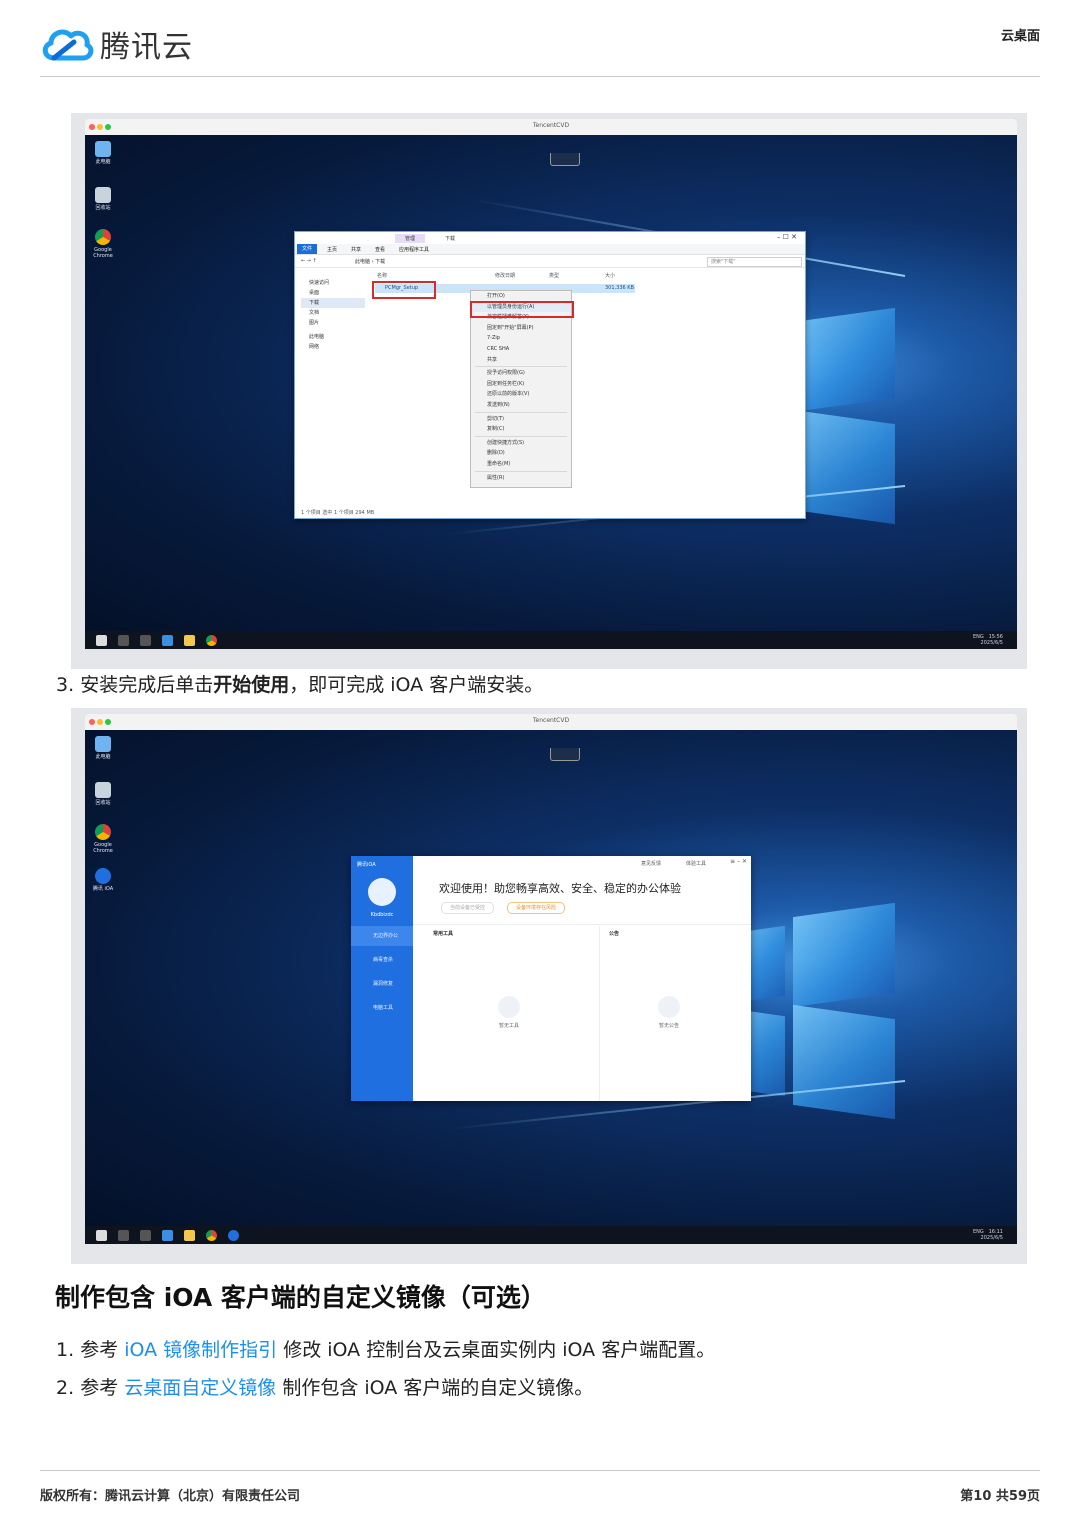 The image size is (1080, 1527). What do you see at coordinates (521, 464) in the screenshot?
I see `menu-item-rename: 重命名(M)` at bounding box center [521, 464].